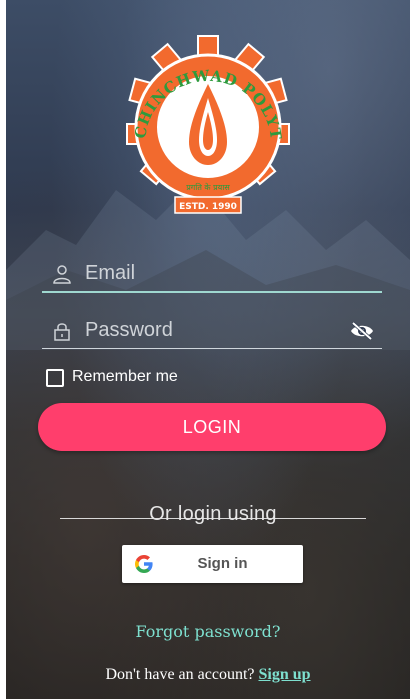 Image resolution: width=416 pixels, height=699 pixels. Describe the element at coordinates (212, 427) in the screenshot. I see `login-button: LOGIN` at that location.